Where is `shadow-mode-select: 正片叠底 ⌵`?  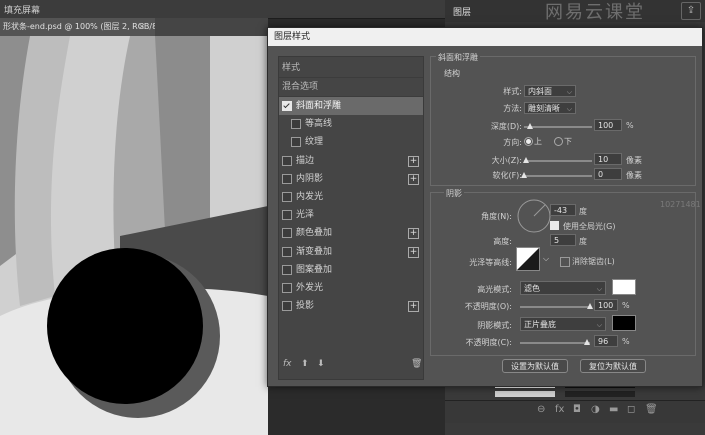 shadow-mode-select: 正片叠底 ⌵ is located at coordinates (563, 324).